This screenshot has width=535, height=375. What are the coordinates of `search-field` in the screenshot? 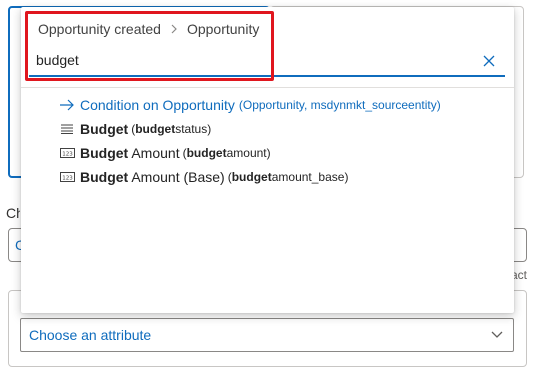 It's located at (267, 62).